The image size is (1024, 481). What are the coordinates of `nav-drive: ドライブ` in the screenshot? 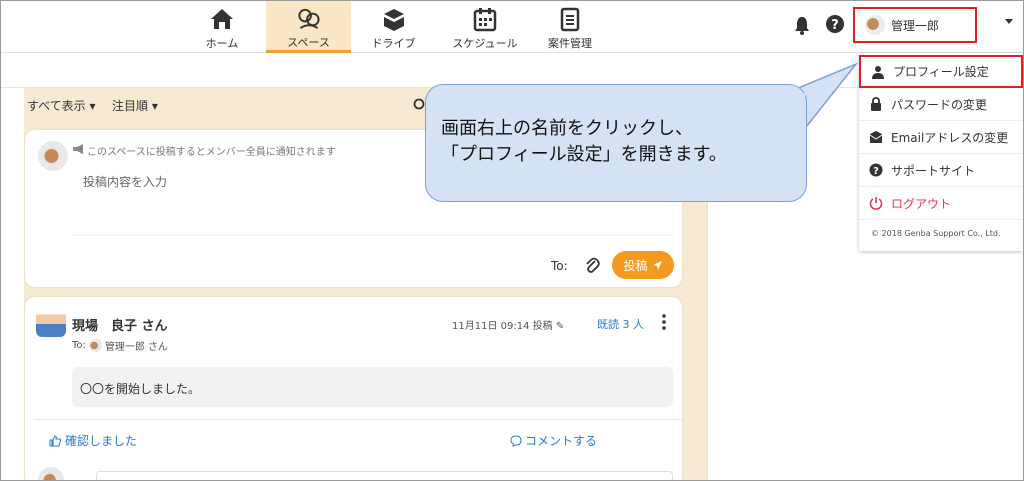 It's located at (393, 27).